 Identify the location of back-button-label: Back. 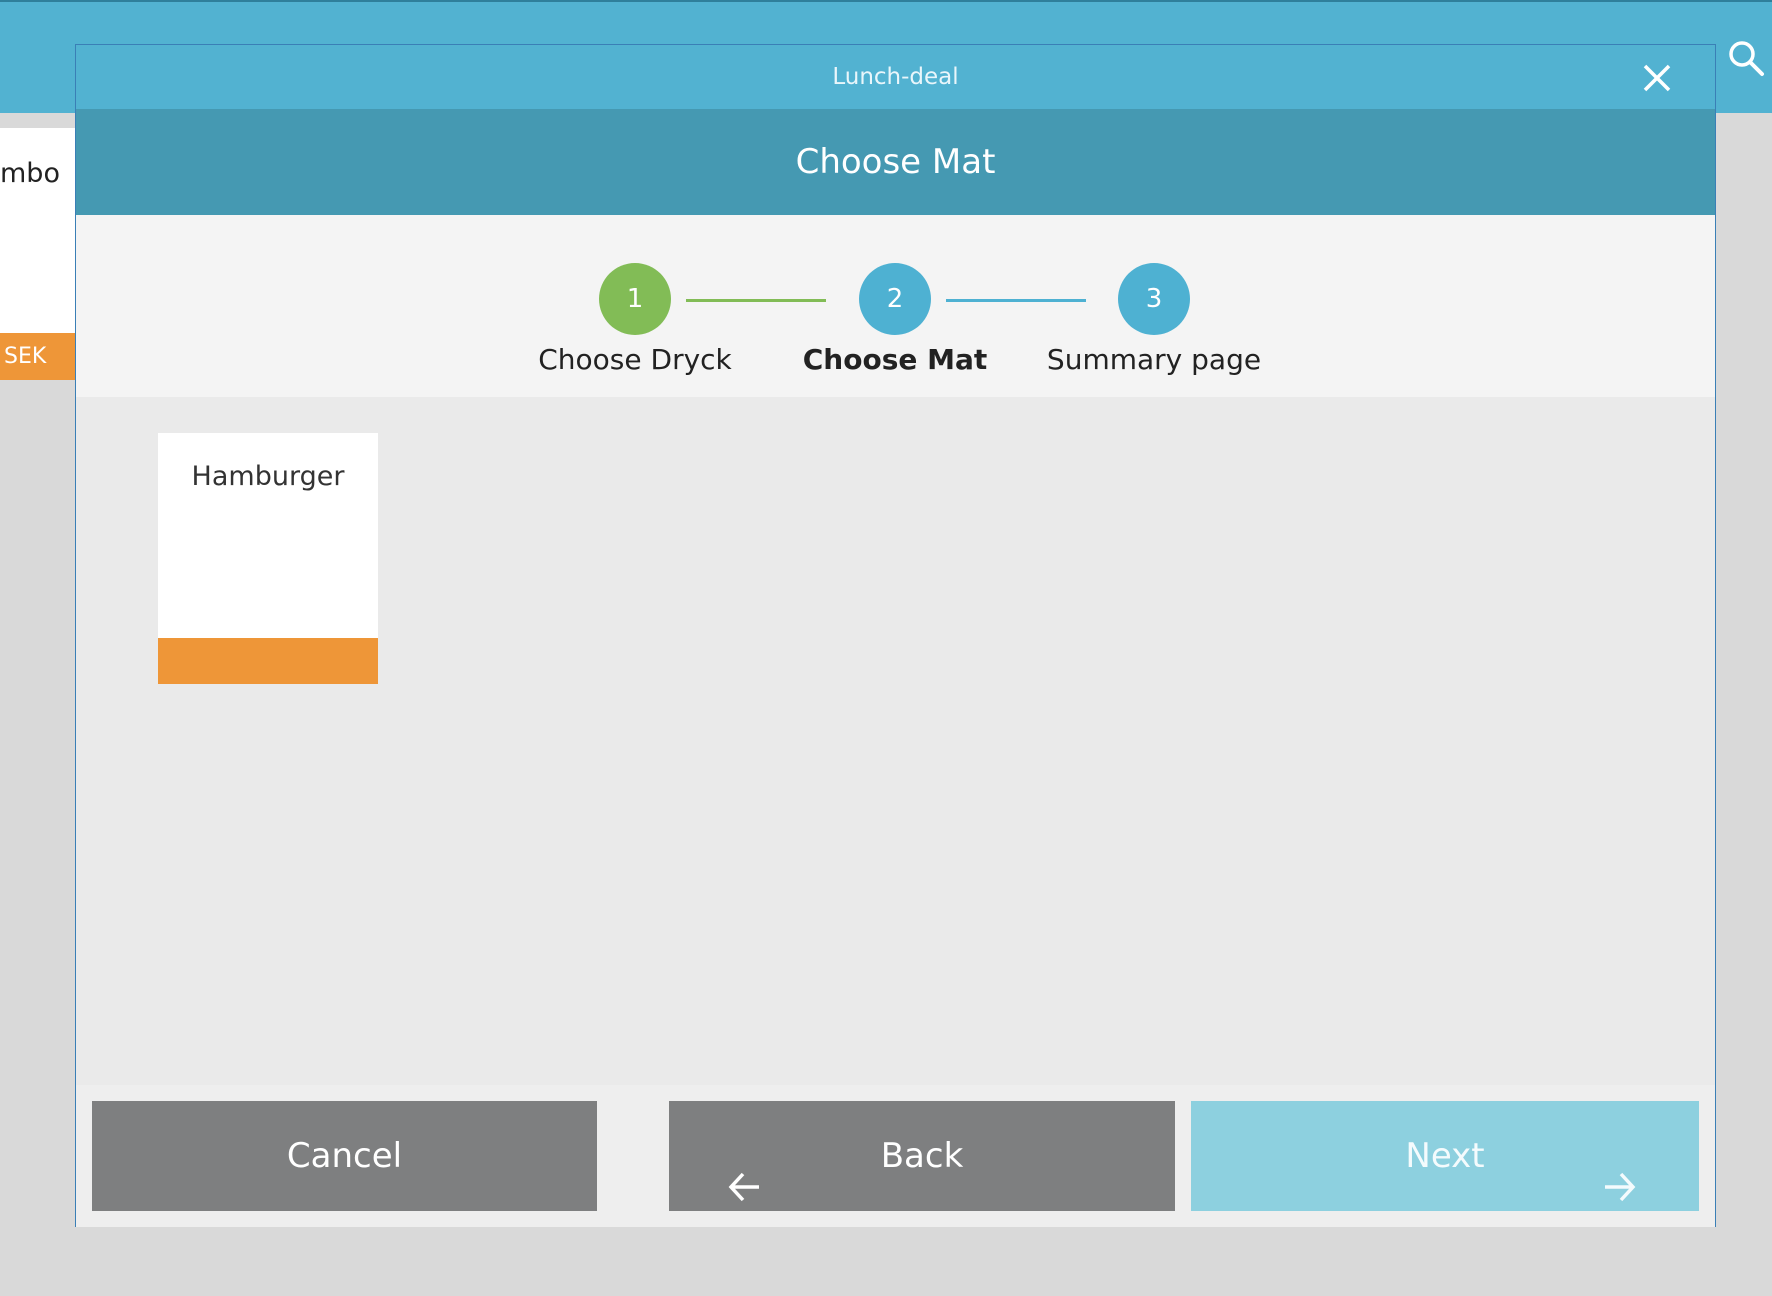
(922, 1156).